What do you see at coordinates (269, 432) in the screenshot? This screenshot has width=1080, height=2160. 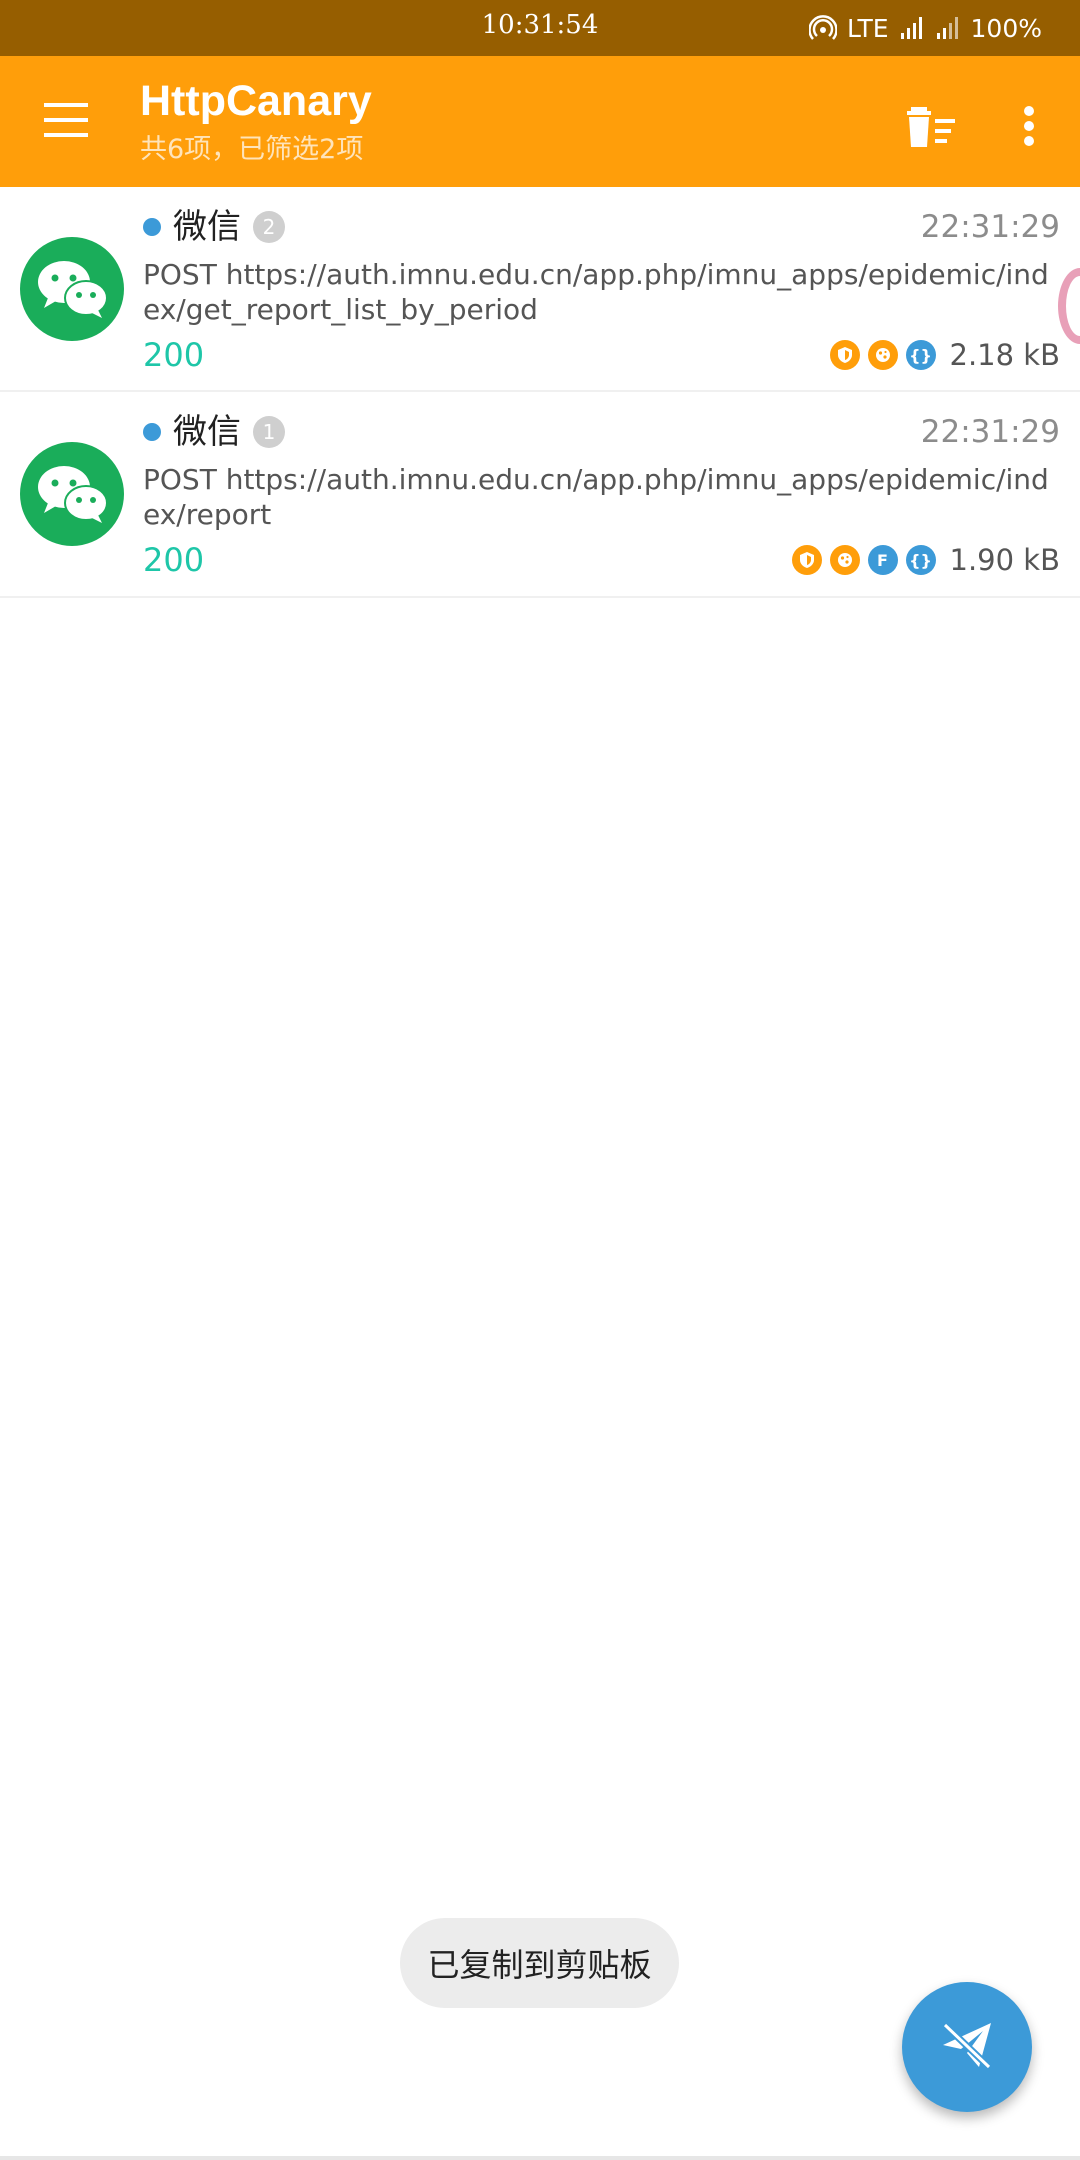 I see `count-badge: 1` at bounding box center [269, 432].